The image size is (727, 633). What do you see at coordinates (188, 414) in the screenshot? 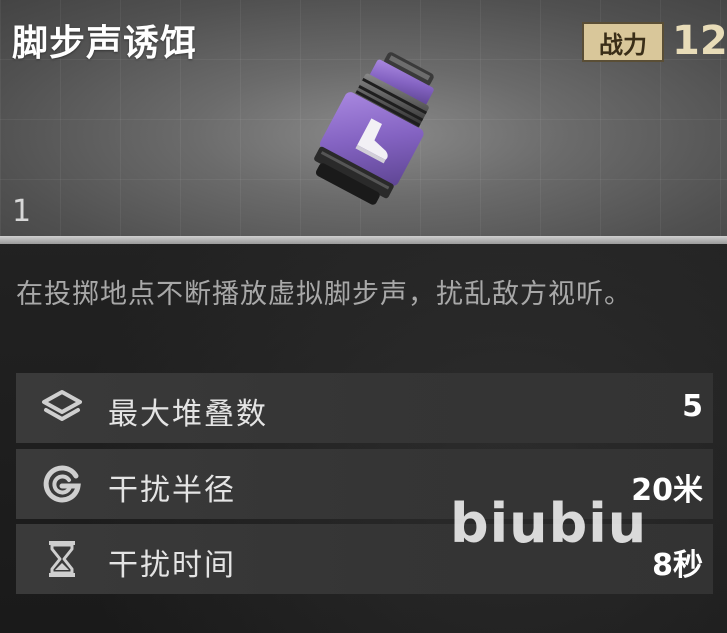
I see `stat-label: 最大堆叠数` at bounding box center [188, 414].